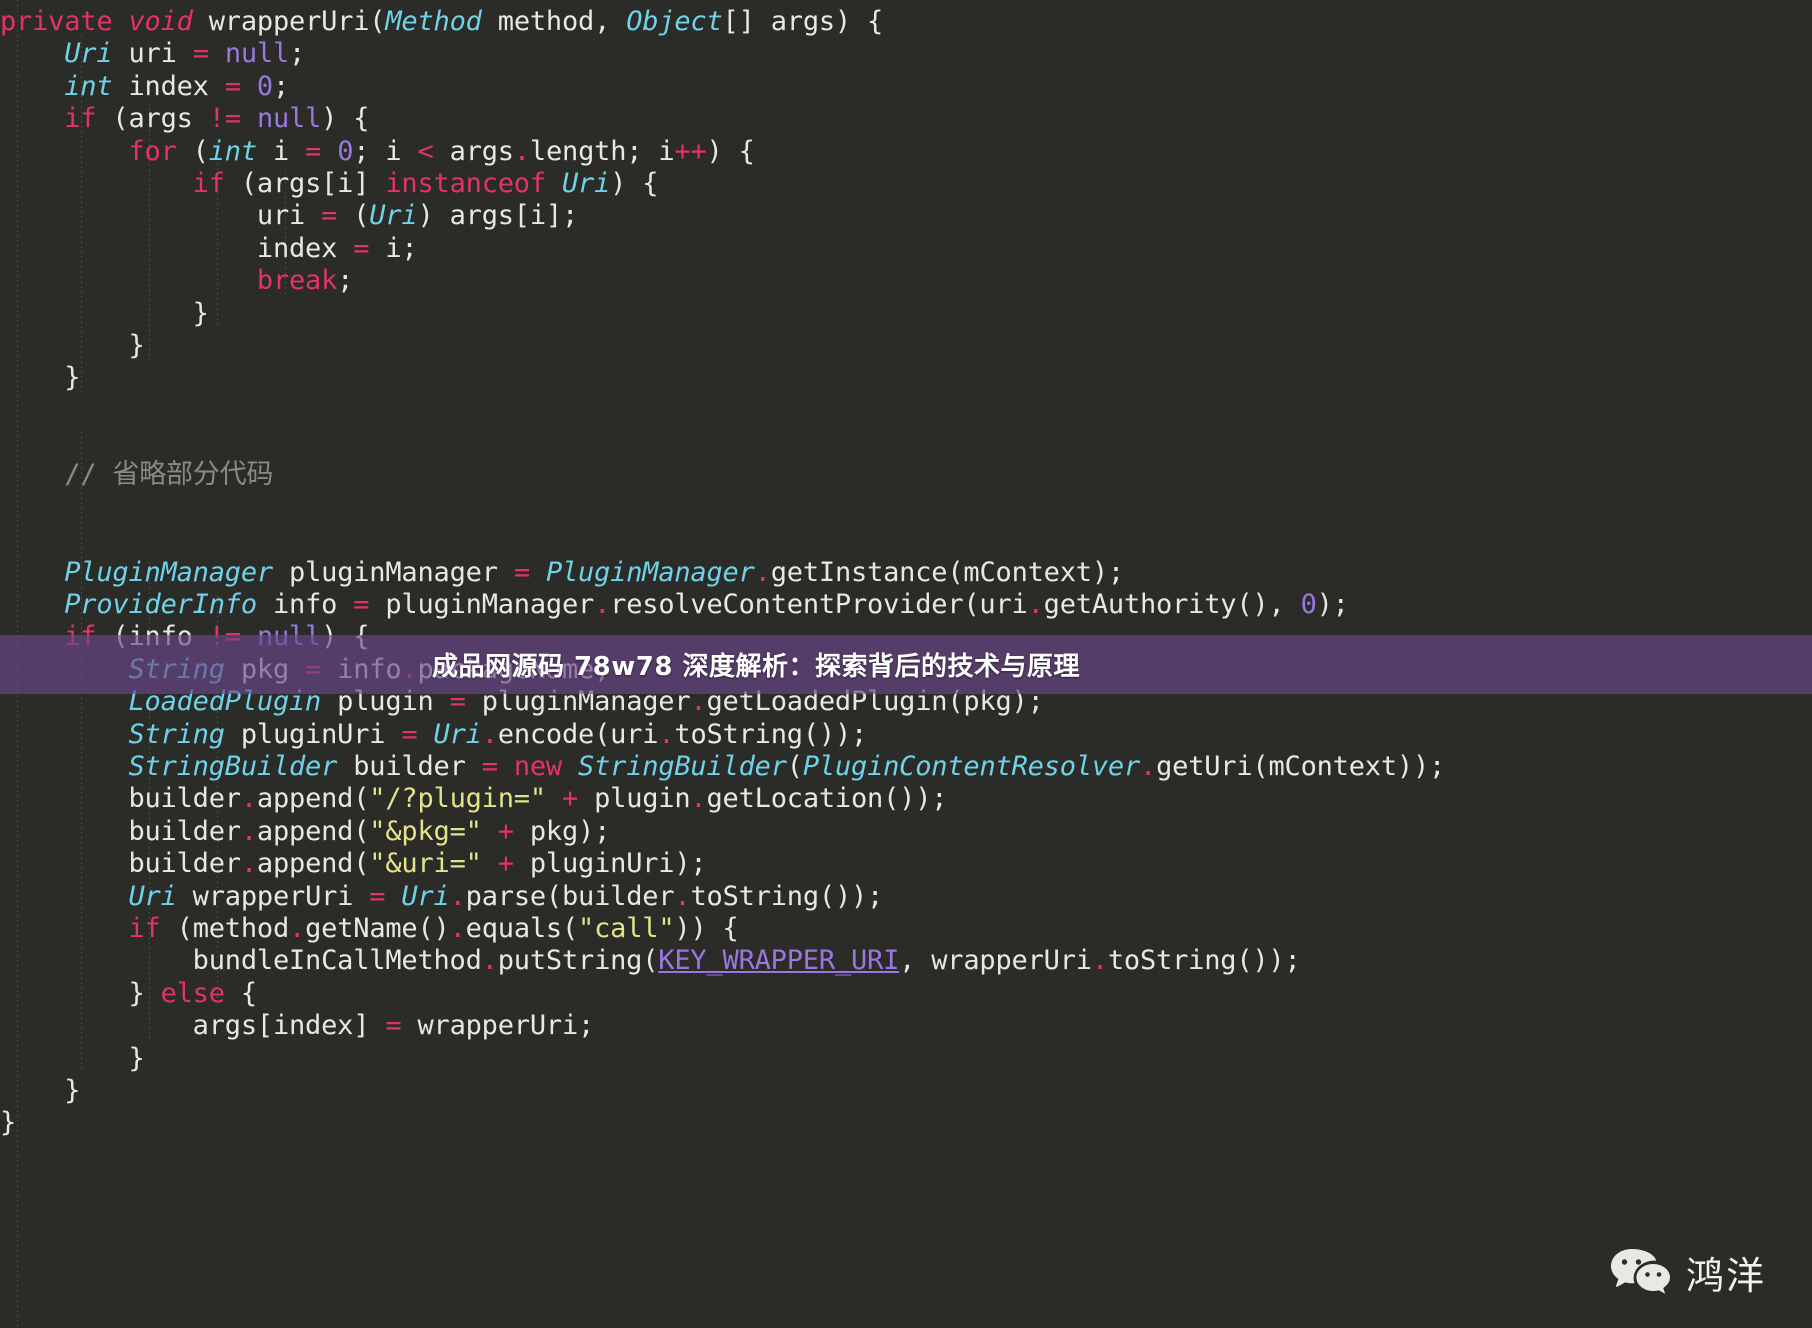 This screenshot has width=1812, height=1328. Describe the element at coordinates (177, 86) in the screenshot. I see `code-line: int index = 0;` at that location.